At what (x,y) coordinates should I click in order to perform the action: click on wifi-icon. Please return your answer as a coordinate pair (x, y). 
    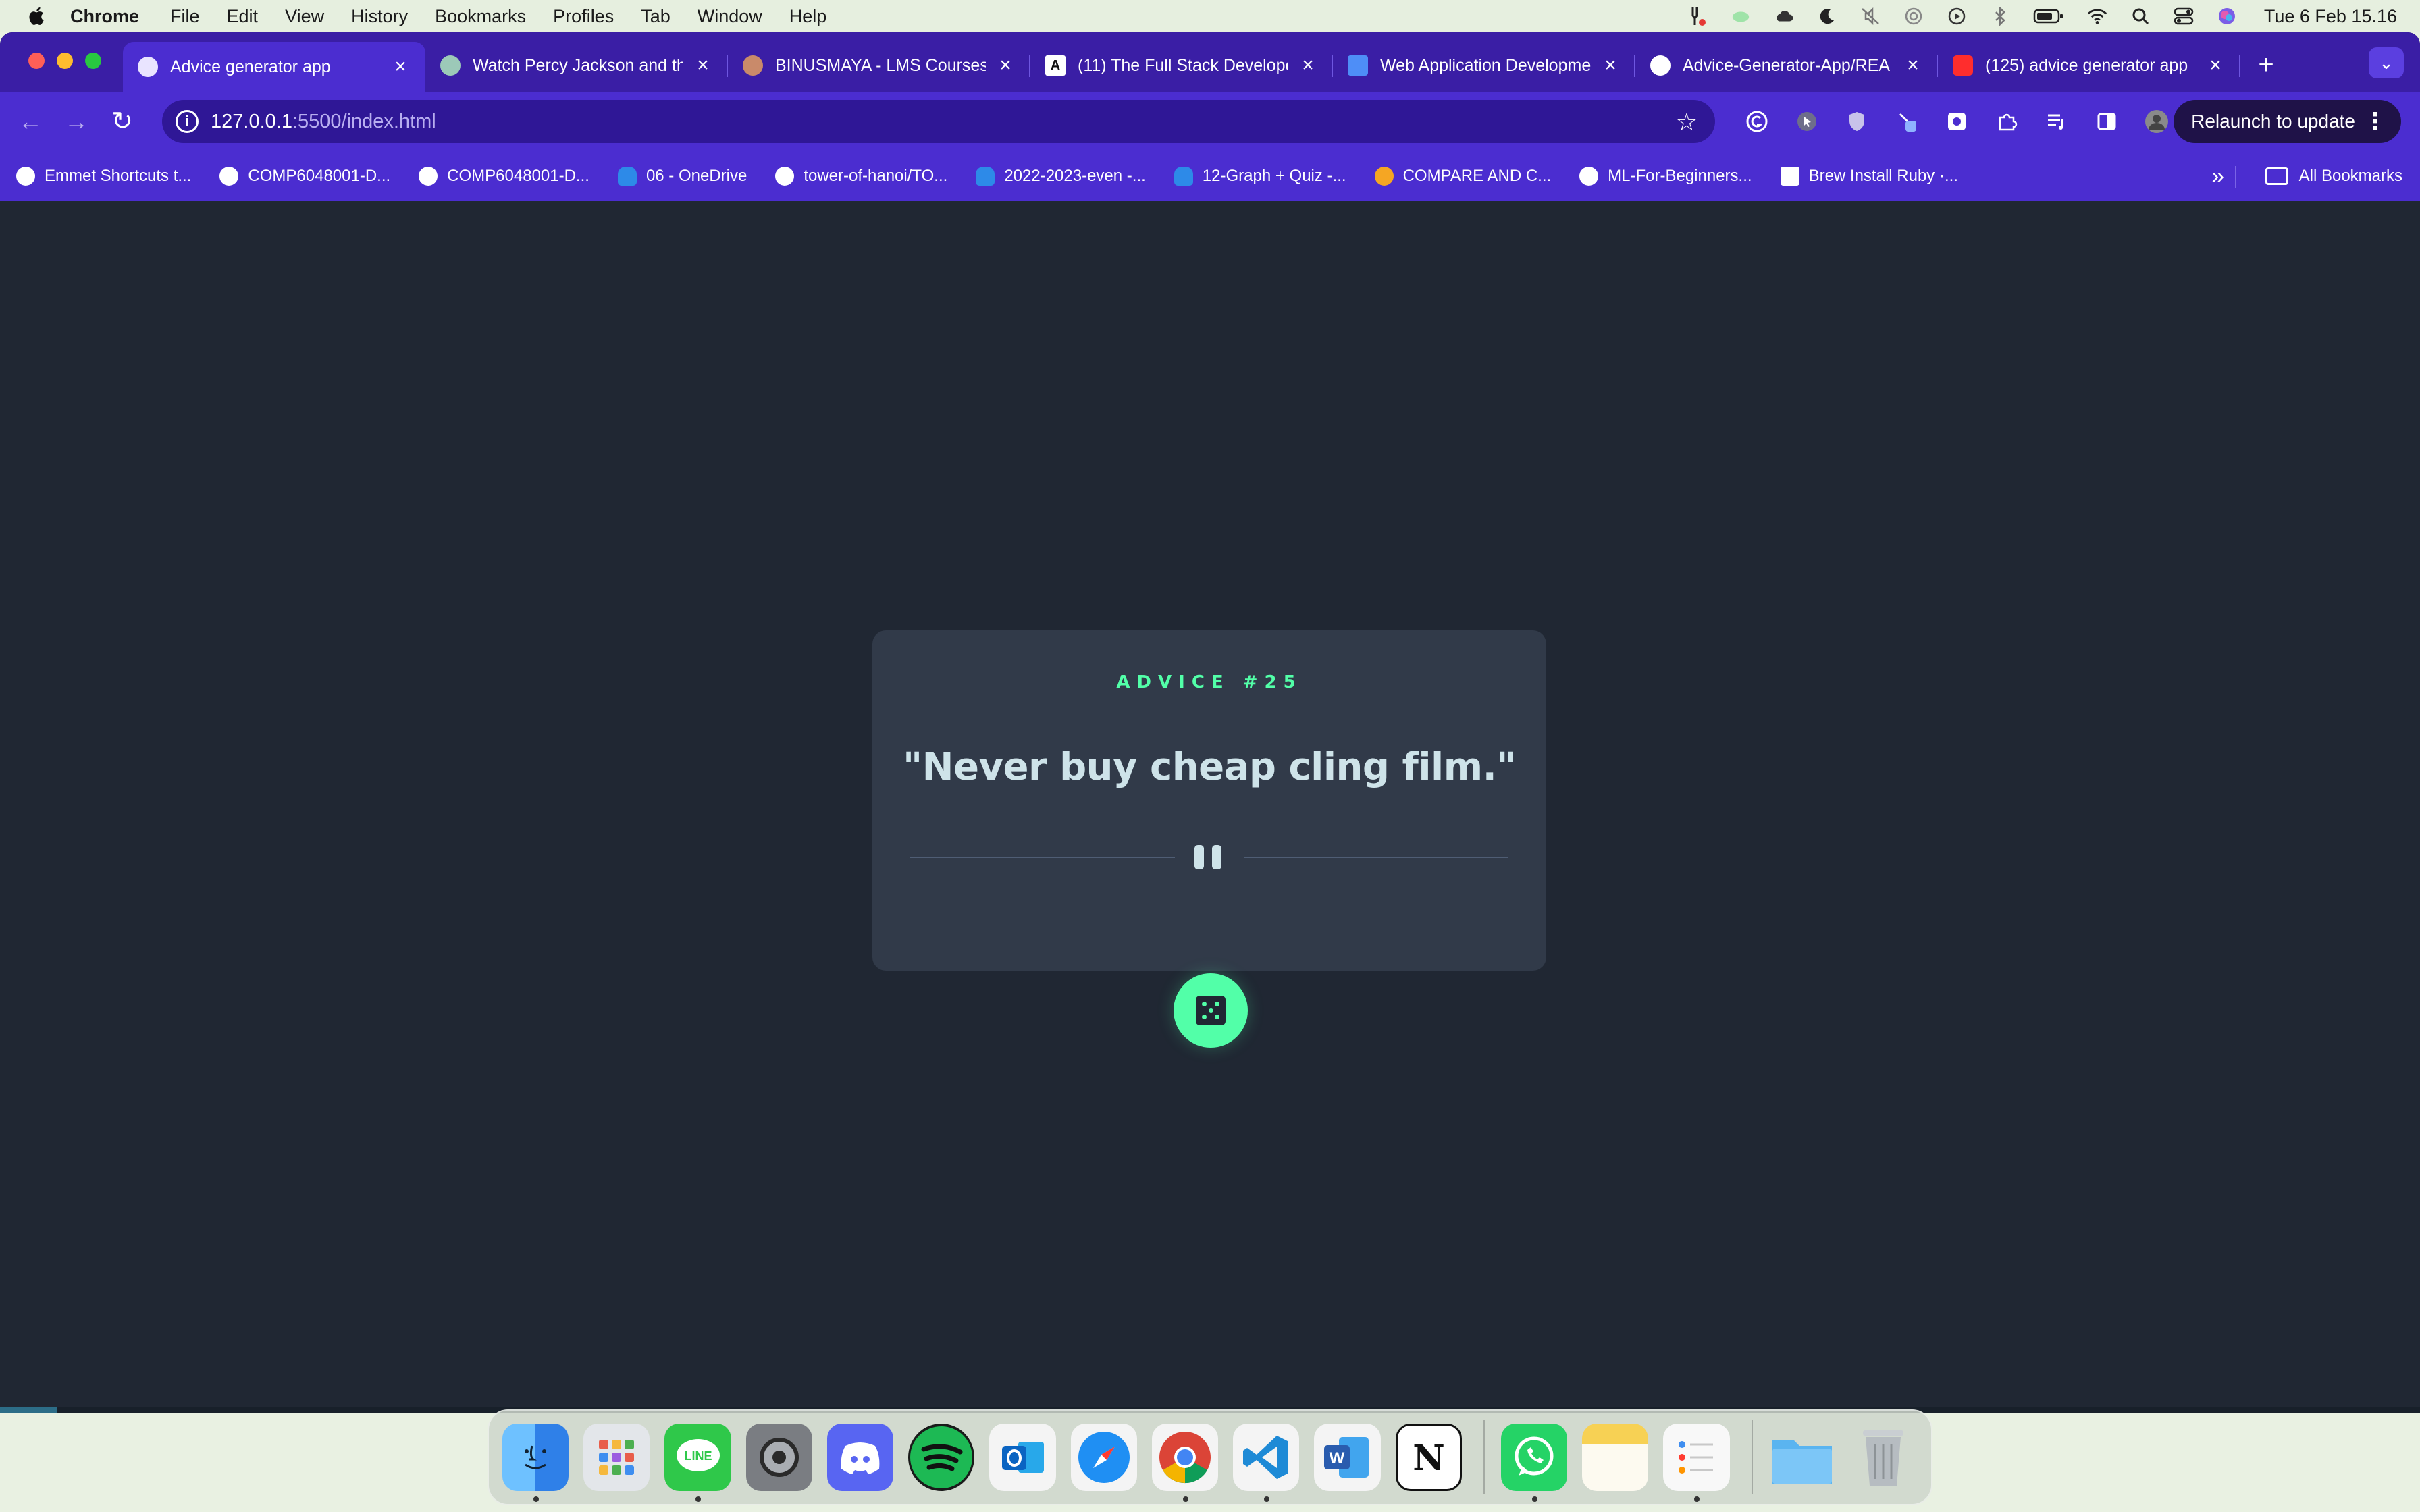
    Looking at the image, I should click on (2097, 16).